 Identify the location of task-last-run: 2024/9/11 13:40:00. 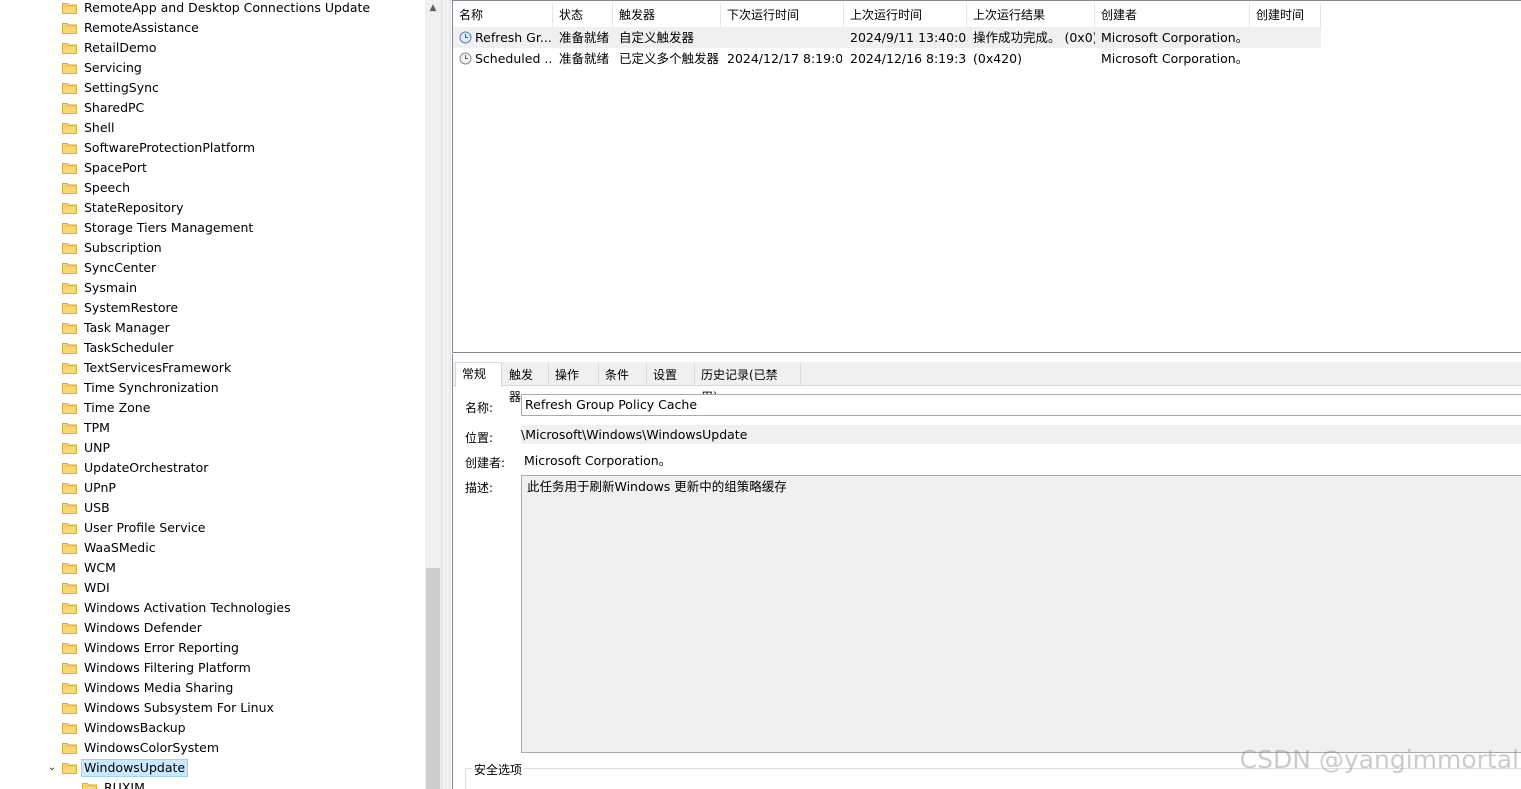
(908, 37).